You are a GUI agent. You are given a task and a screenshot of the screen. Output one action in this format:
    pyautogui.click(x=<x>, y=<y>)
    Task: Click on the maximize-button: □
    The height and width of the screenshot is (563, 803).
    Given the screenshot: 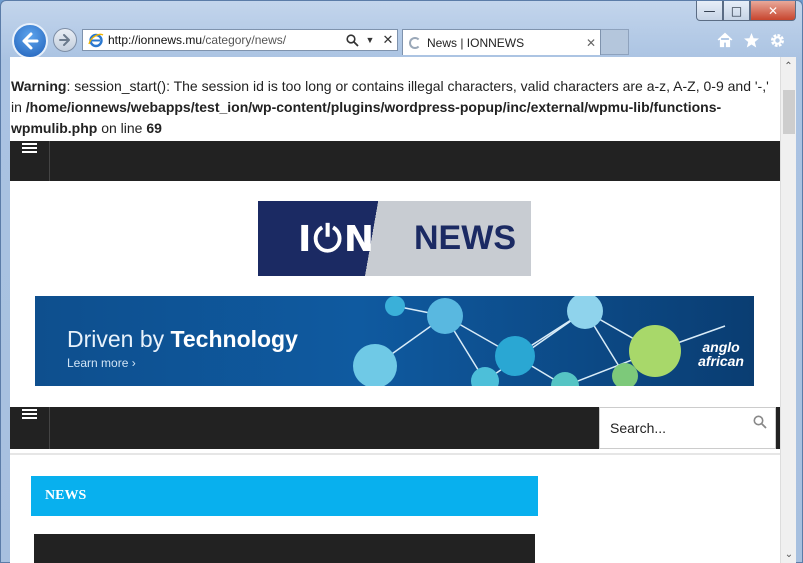 What is the action you would take?
    pyautogui.click(x=736, y=11)
    